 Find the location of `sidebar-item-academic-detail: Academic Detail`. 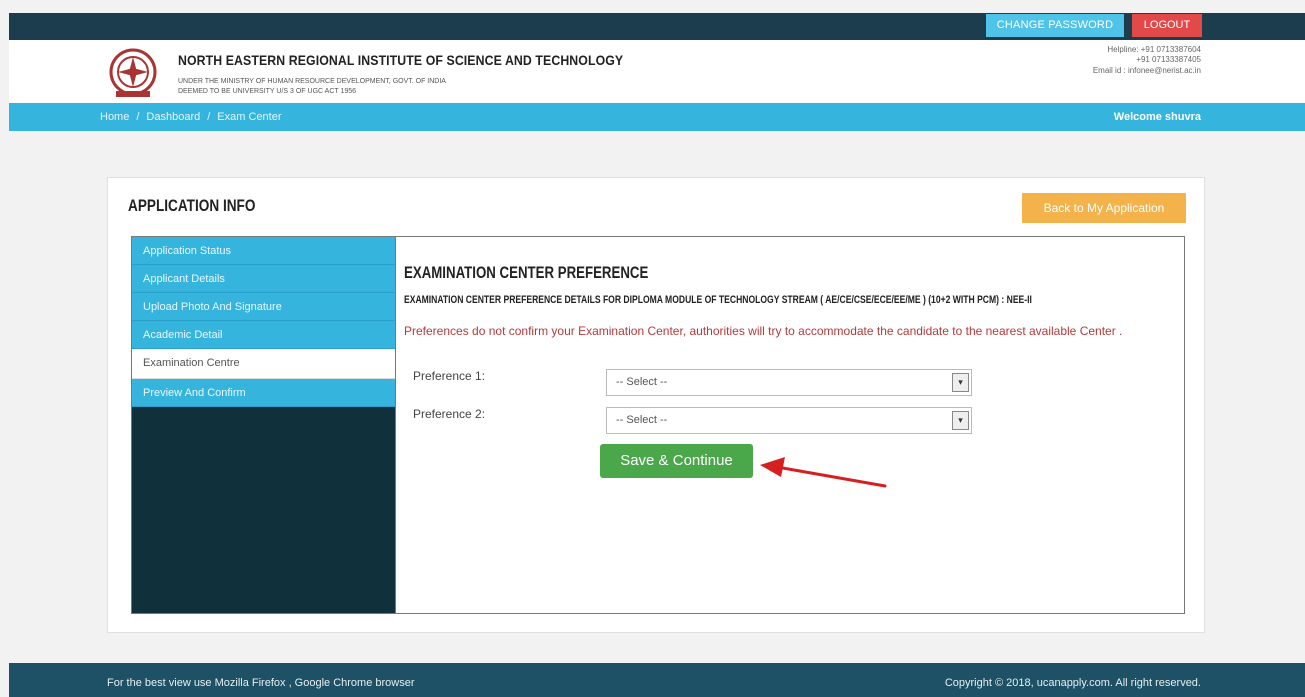

sidebar-item-academic-detail: Academic Detail is located at coordinates (263, 335).